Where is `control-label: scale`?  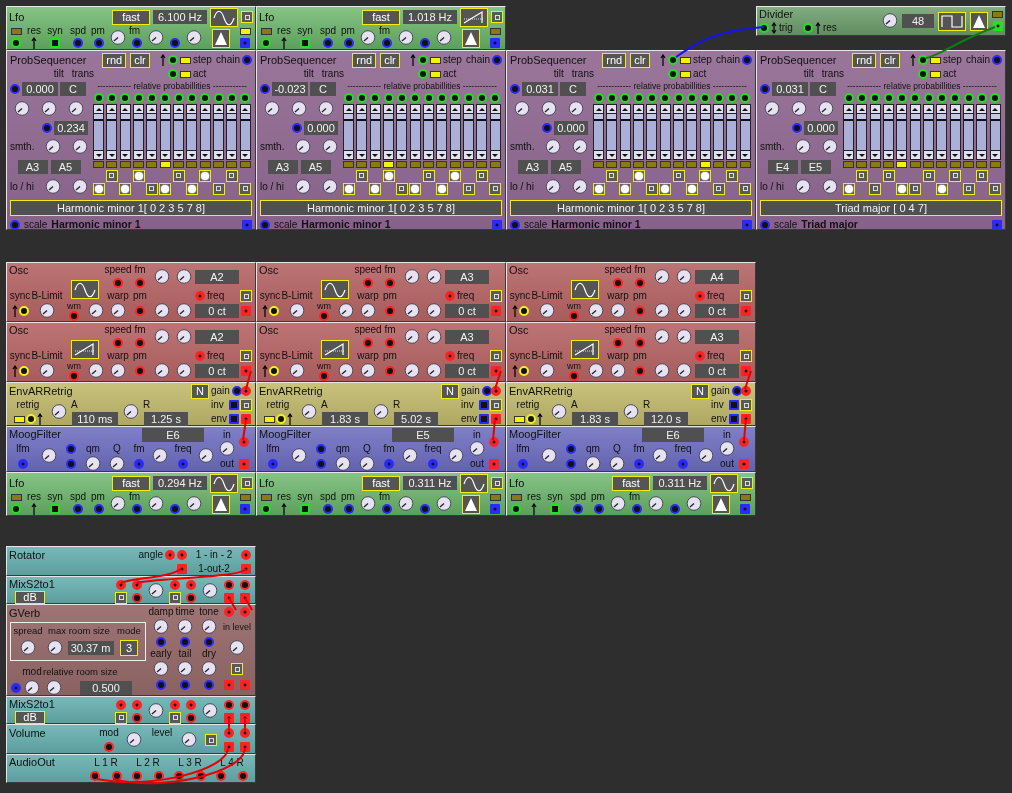 control-label: scale is located at coordinates (536, 224).